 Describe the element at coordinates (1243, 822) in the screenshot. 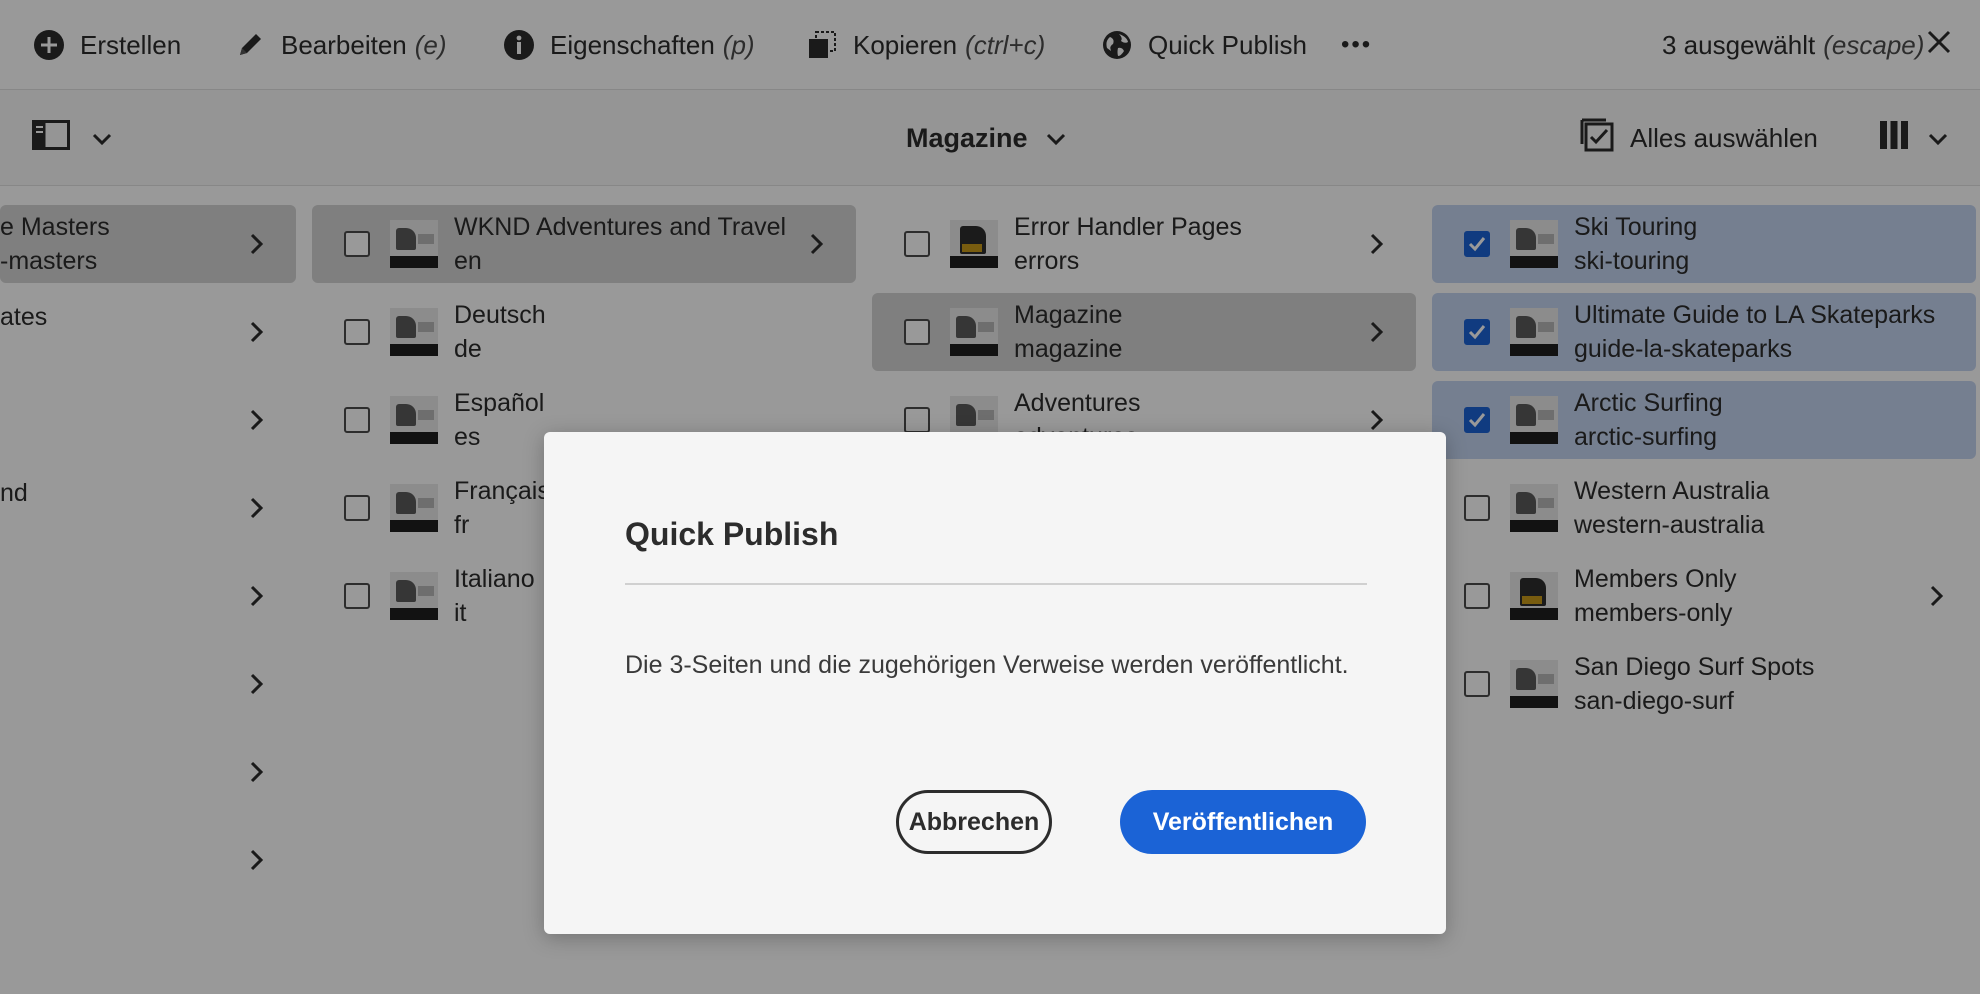

I see `publish-button: Veröffentlichen` at that location.